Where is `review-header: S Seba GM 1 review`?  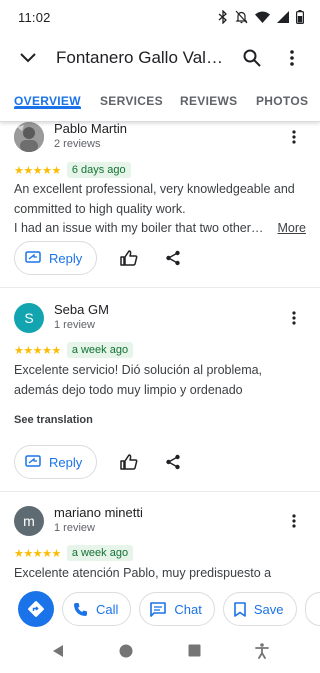 review-header: S Seba GM 1 review is located at coordinates (160, 317).